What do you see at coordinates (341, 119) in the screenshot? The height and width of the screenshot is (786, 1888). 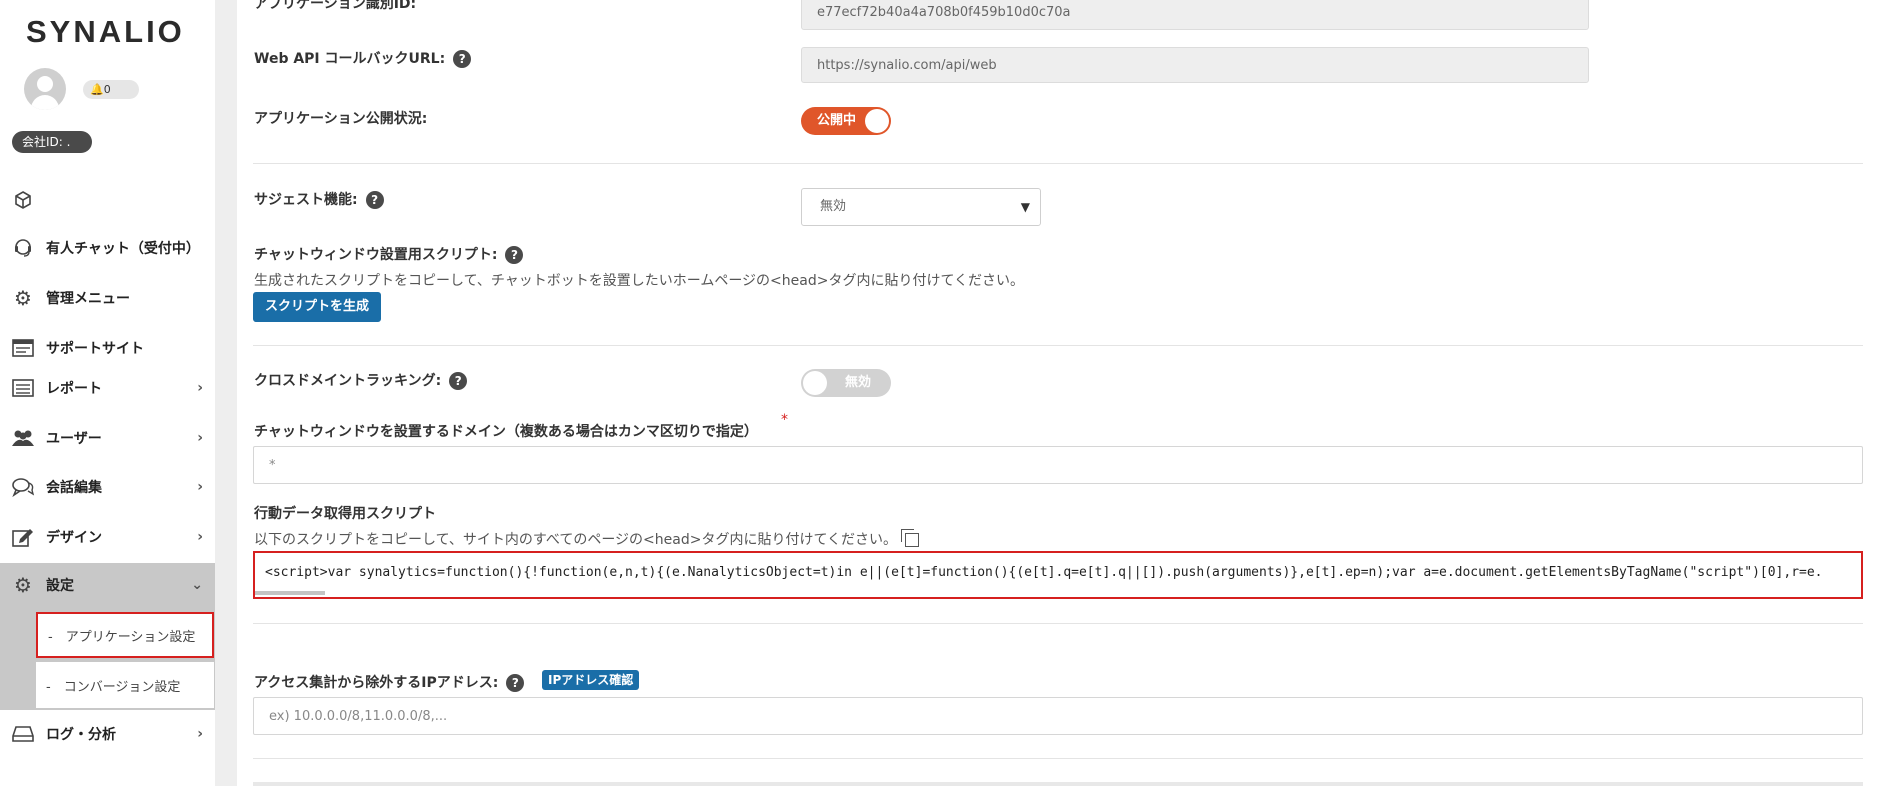 I see `publish-status-label: アプリケーション公開状況:` at bounding box center [341, 119].